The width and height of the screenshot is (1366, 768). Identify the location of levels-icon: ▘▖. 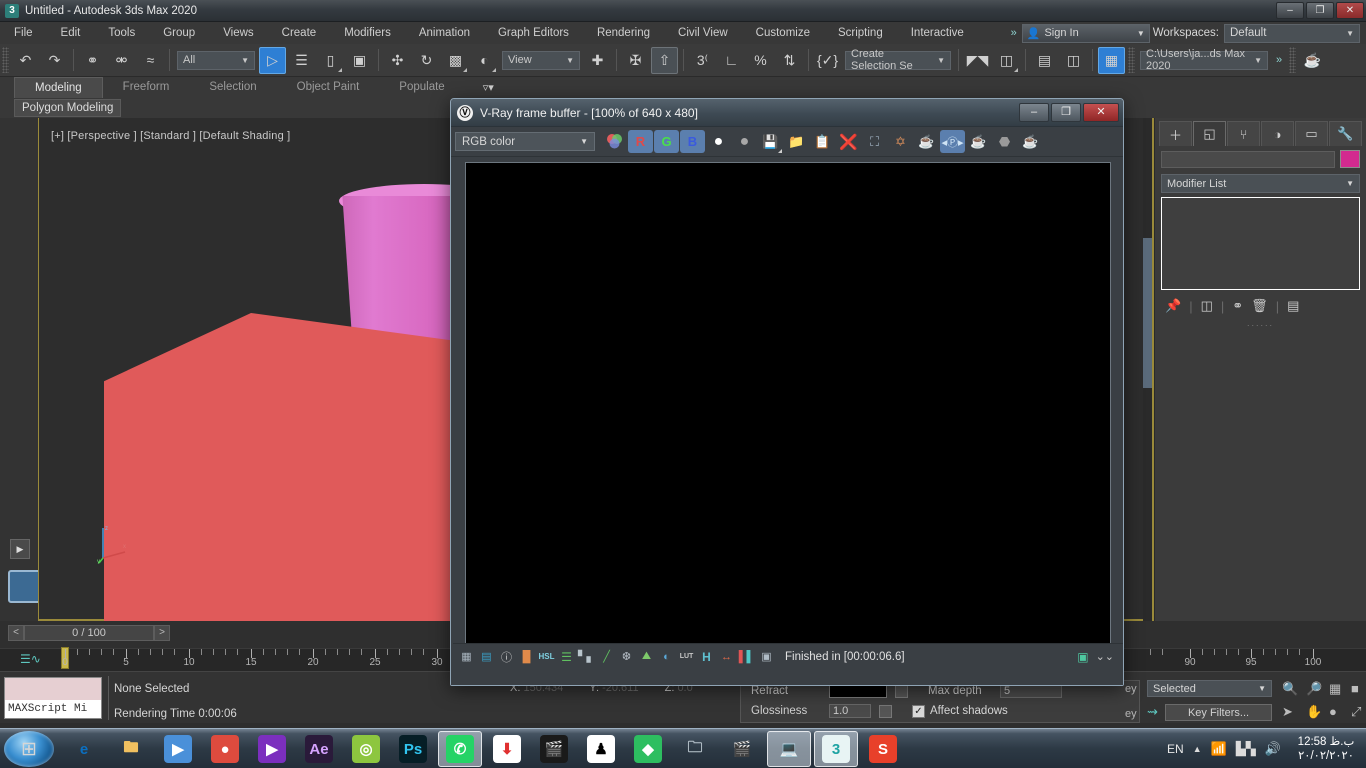
(586, 656).